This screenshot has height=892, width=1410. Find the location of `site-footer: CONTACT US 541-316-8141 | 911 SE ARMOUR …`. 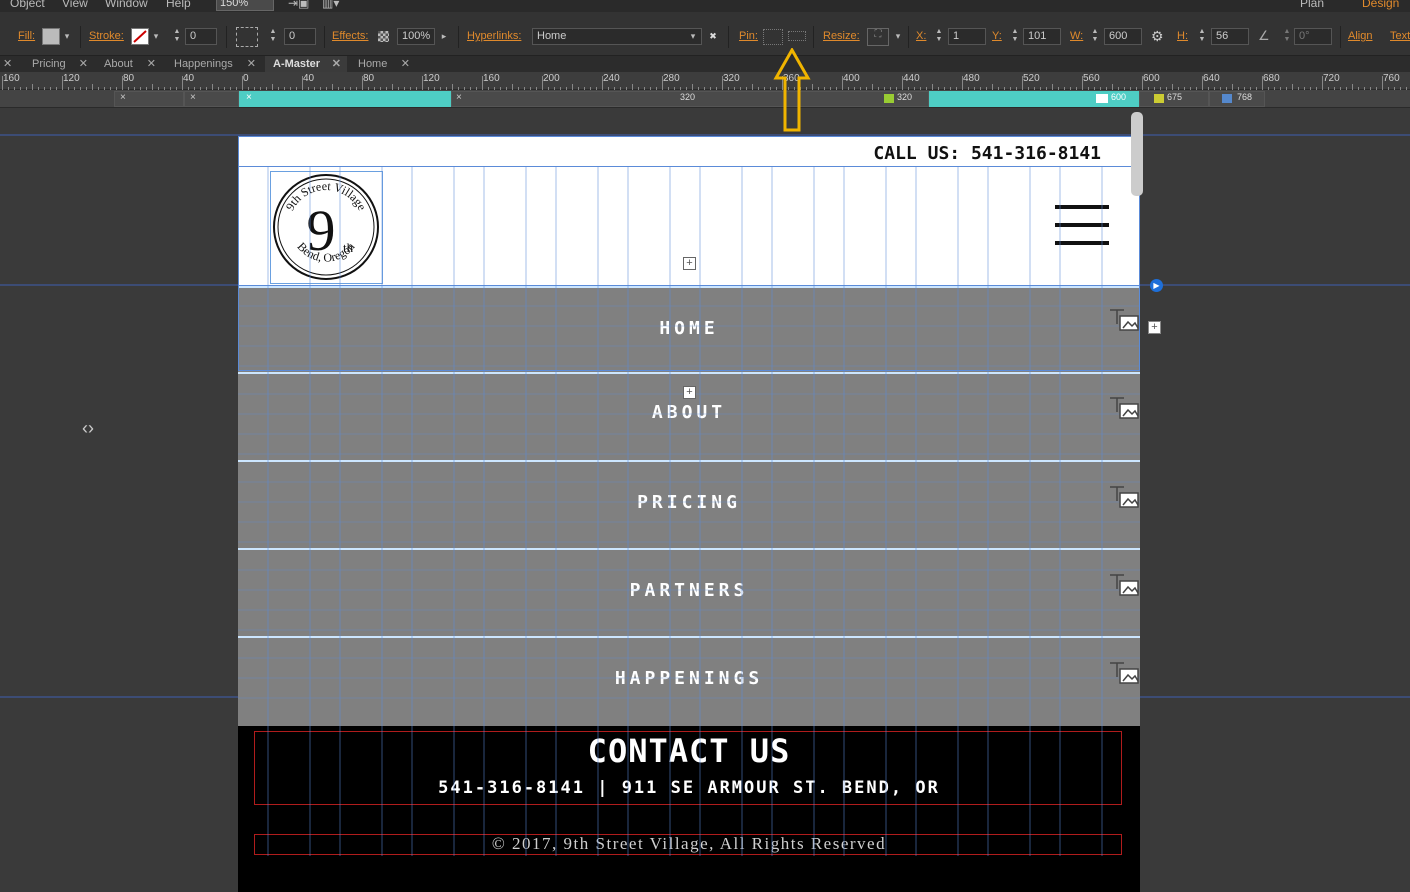

site-footer: CONTACT US 541-316-8141 | 911 SE ARMOUR … is located at coordinates (689, 809).